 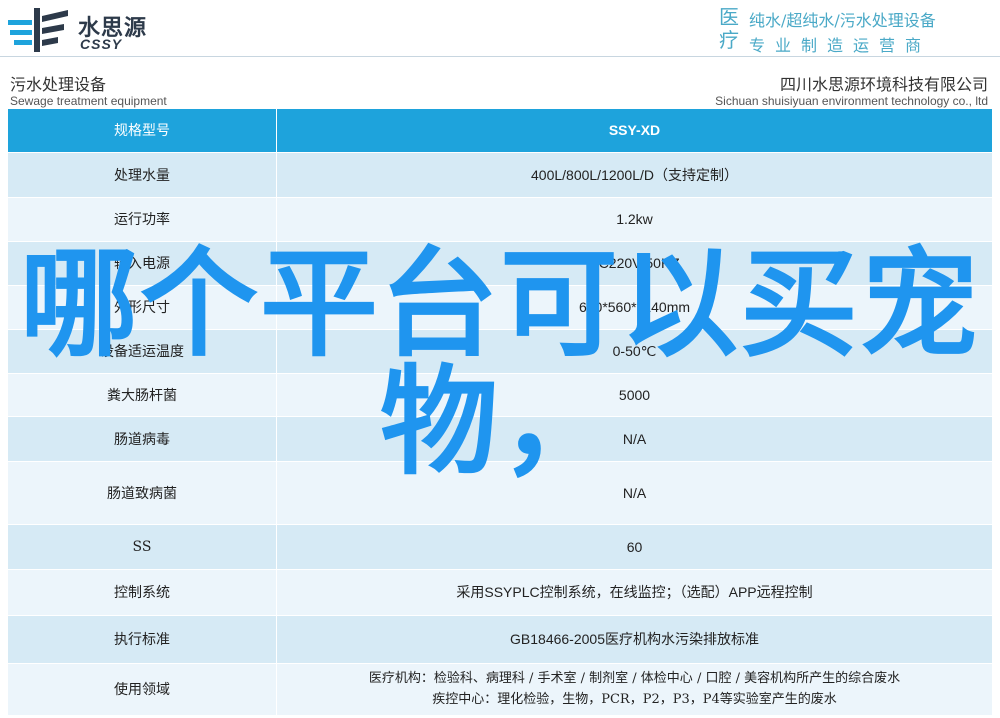 What do you see at coordinates (142, 351) in the screenshot?
I see `row-key: 设备适运温度` at bounding box center [142, 351].